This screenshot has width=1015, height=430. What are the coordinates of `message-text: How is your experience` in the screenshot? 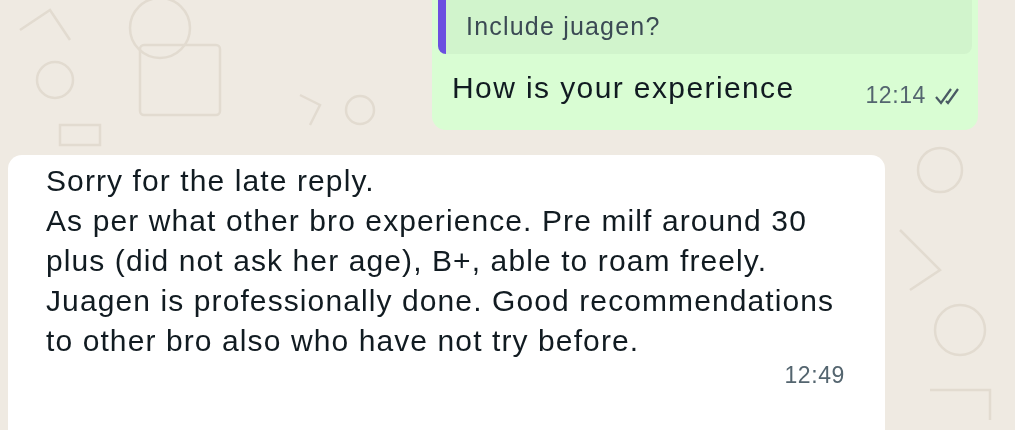 It's located at (623, 88).